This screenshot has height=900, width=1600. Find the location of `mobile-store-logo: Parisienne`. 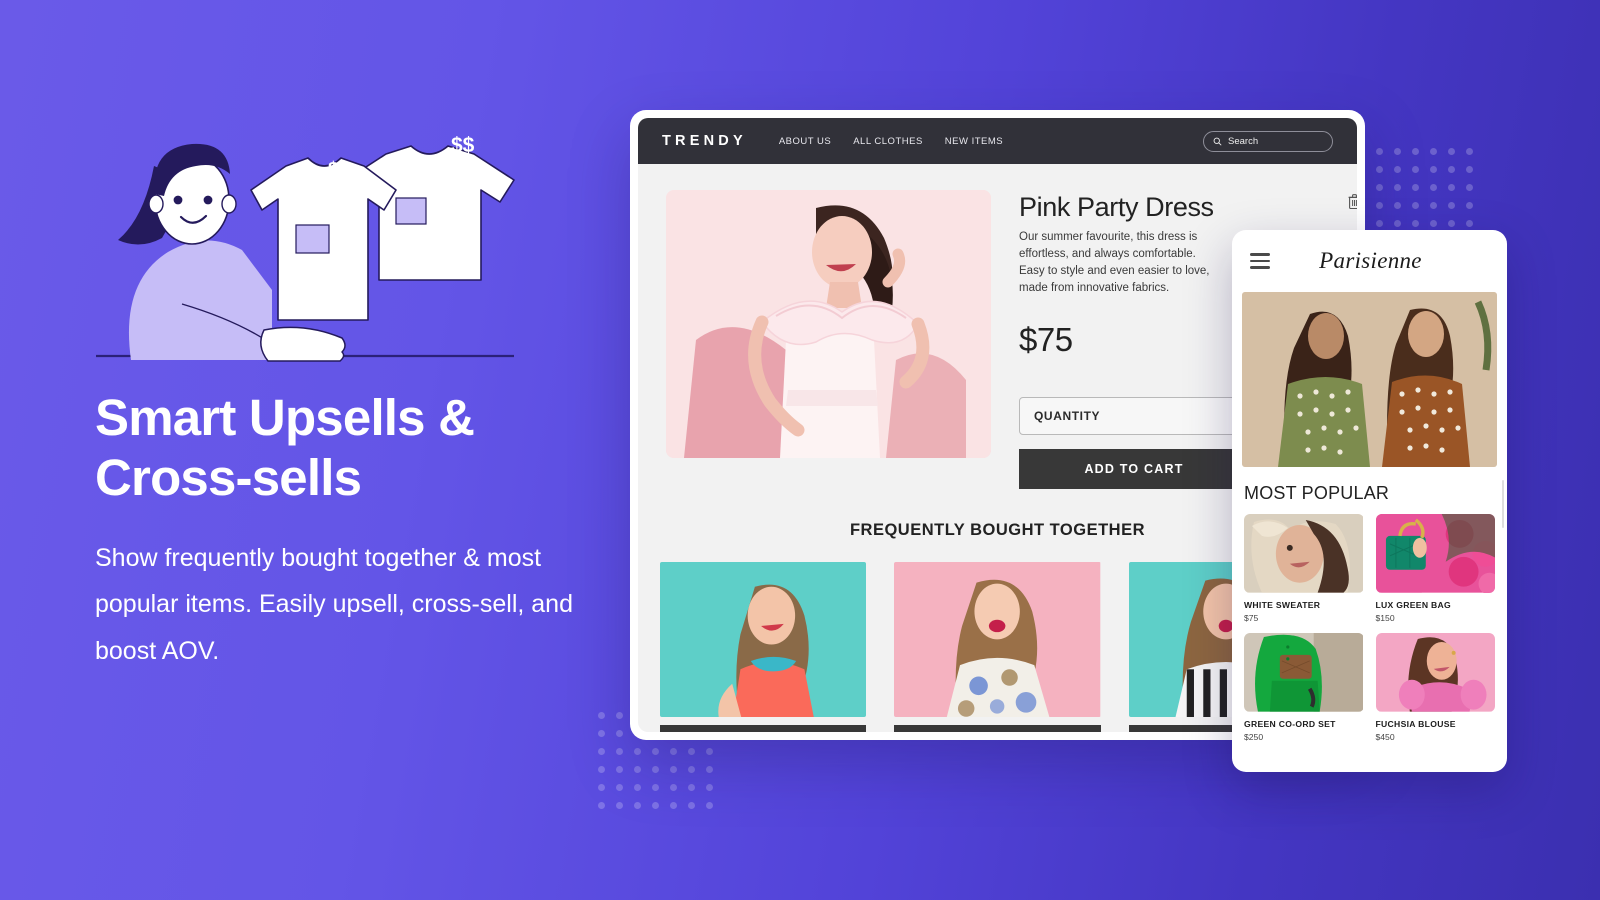

mobile-store-logo: Parisienne is located at coordinates (1370, 260).